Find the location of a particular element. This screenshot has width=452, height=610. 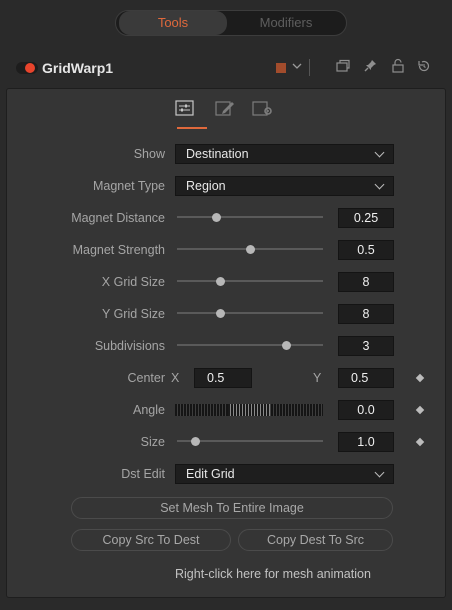

angle-label: Angle is located at coordinates (149, 410).